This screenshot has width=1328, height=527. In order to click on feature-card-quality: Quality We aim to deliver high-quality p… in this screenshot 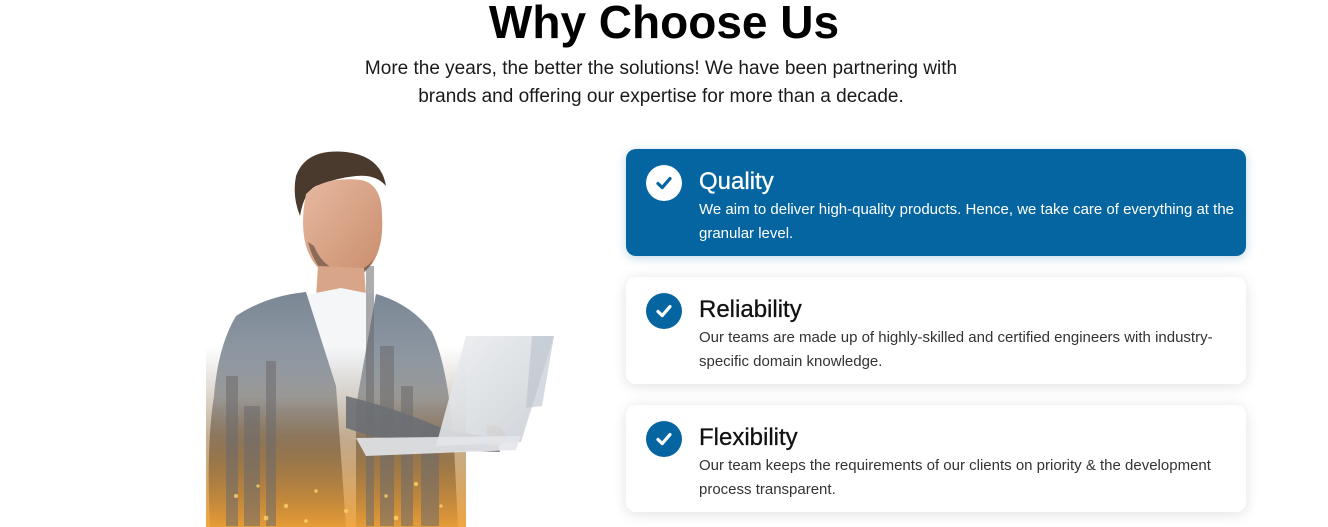, I will do `click(936, 202)`.